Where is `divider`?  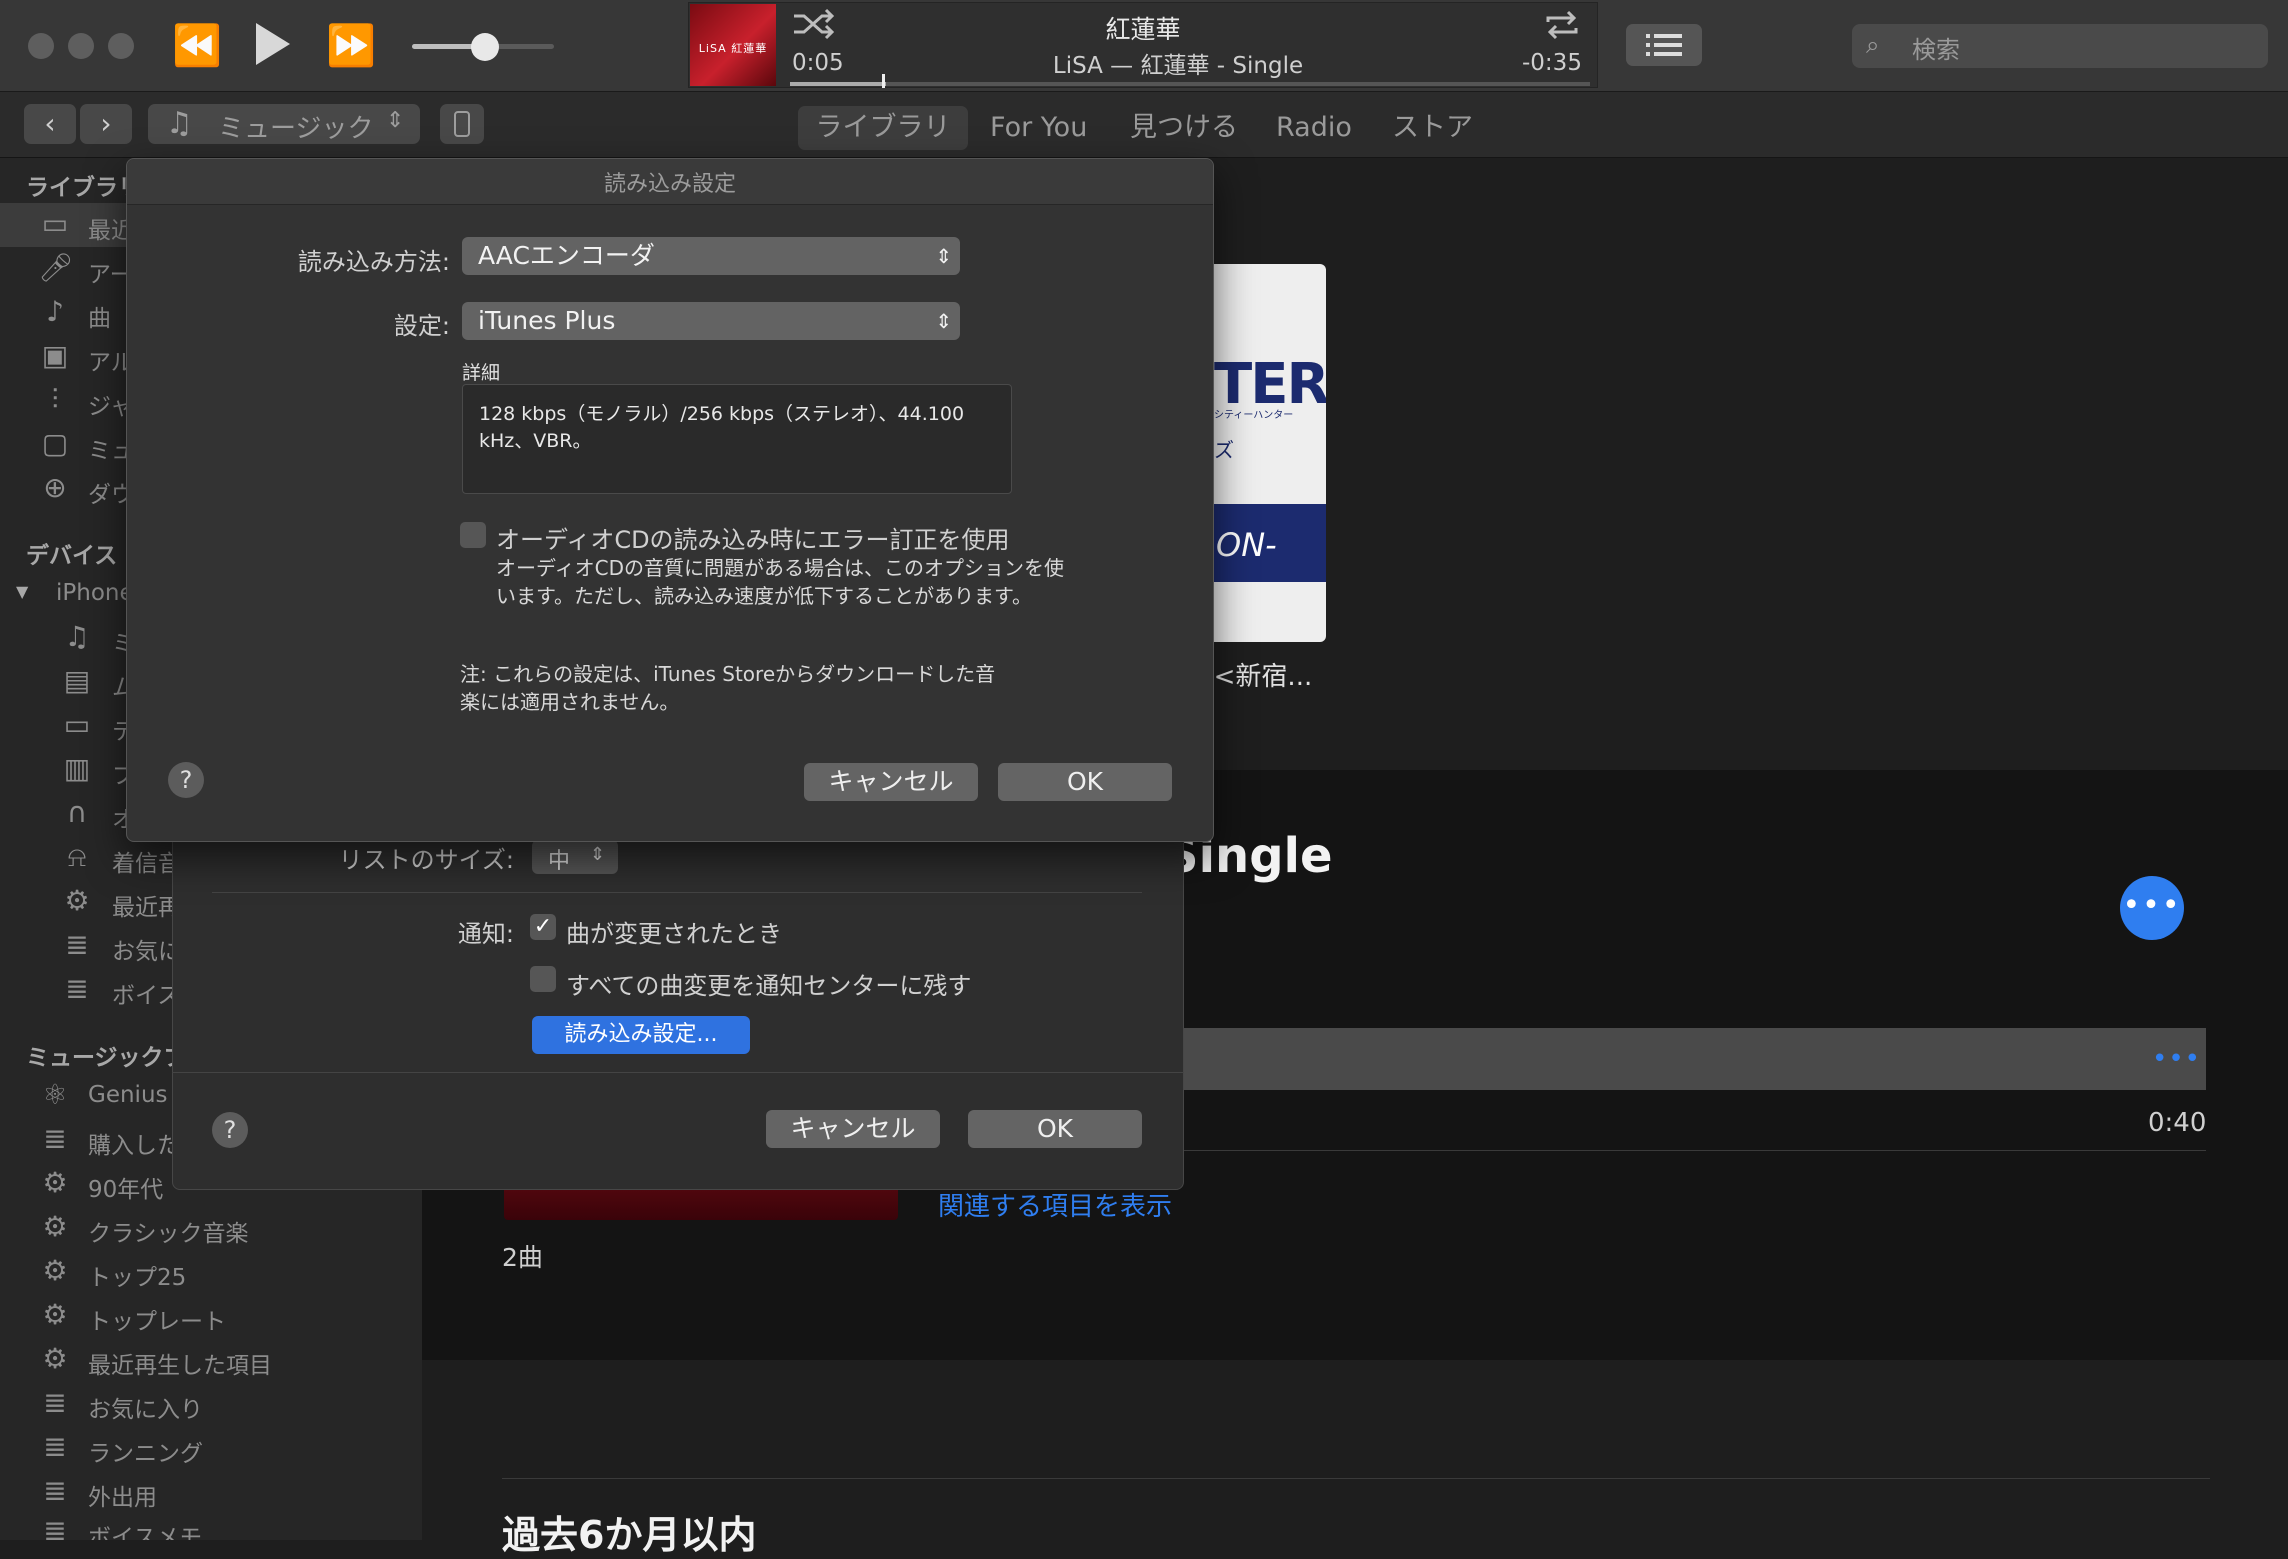 divider is located at coordinates (678, 1072).